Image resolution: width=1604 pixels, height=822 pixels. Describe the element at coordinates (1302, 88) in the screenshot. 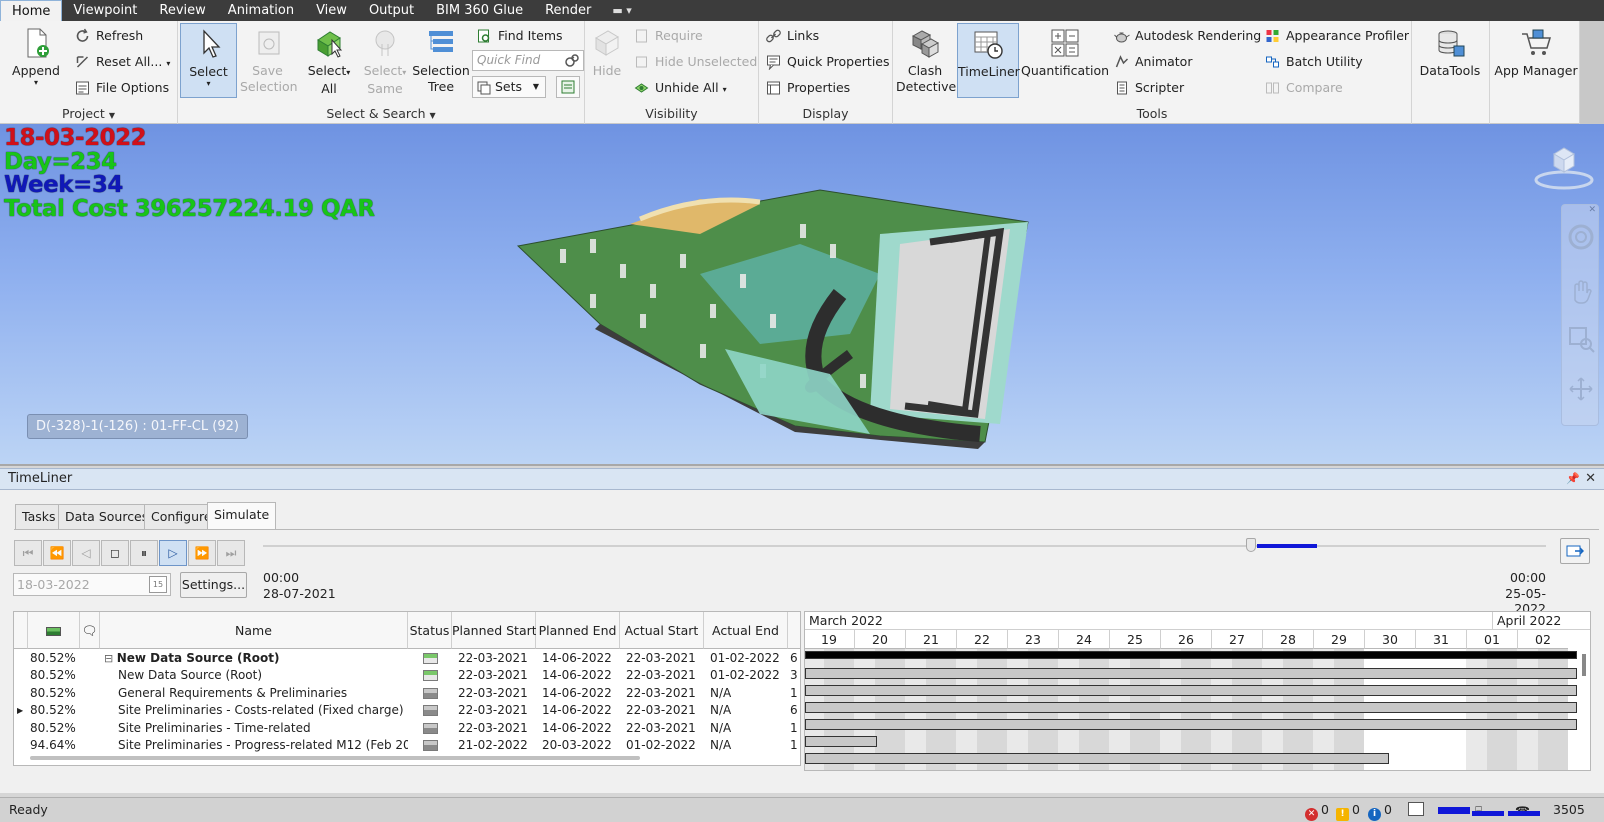

I see `compare-button: Compare` at that location.